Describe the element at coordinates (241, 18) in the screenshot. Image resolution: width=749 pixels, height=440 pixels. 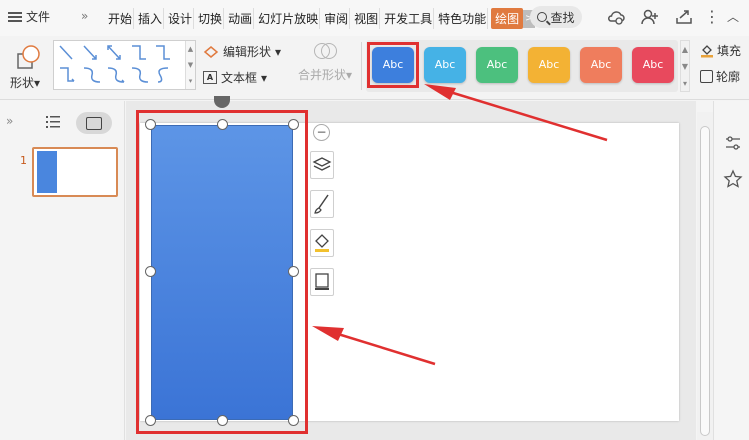
I see `tab-animation: 动画` at that location.